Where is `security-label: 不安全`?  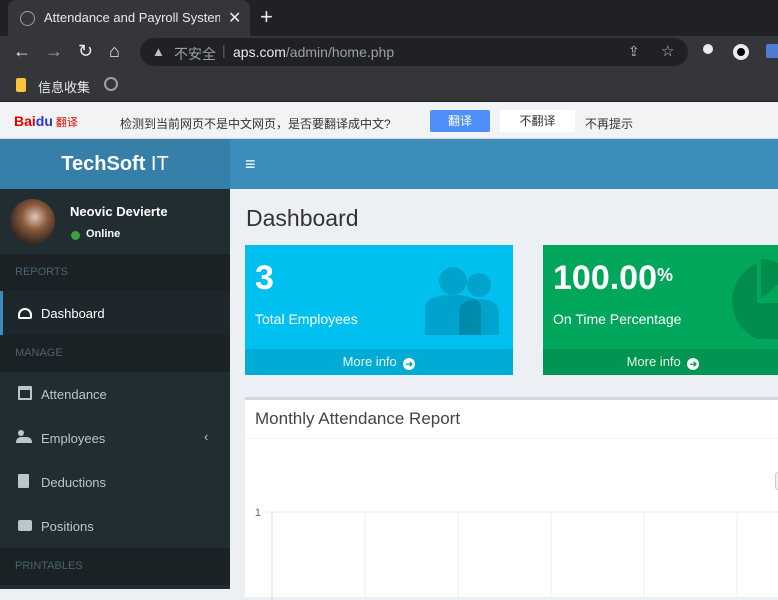
security-label: 不安全 is located at coordinates (195, 54).